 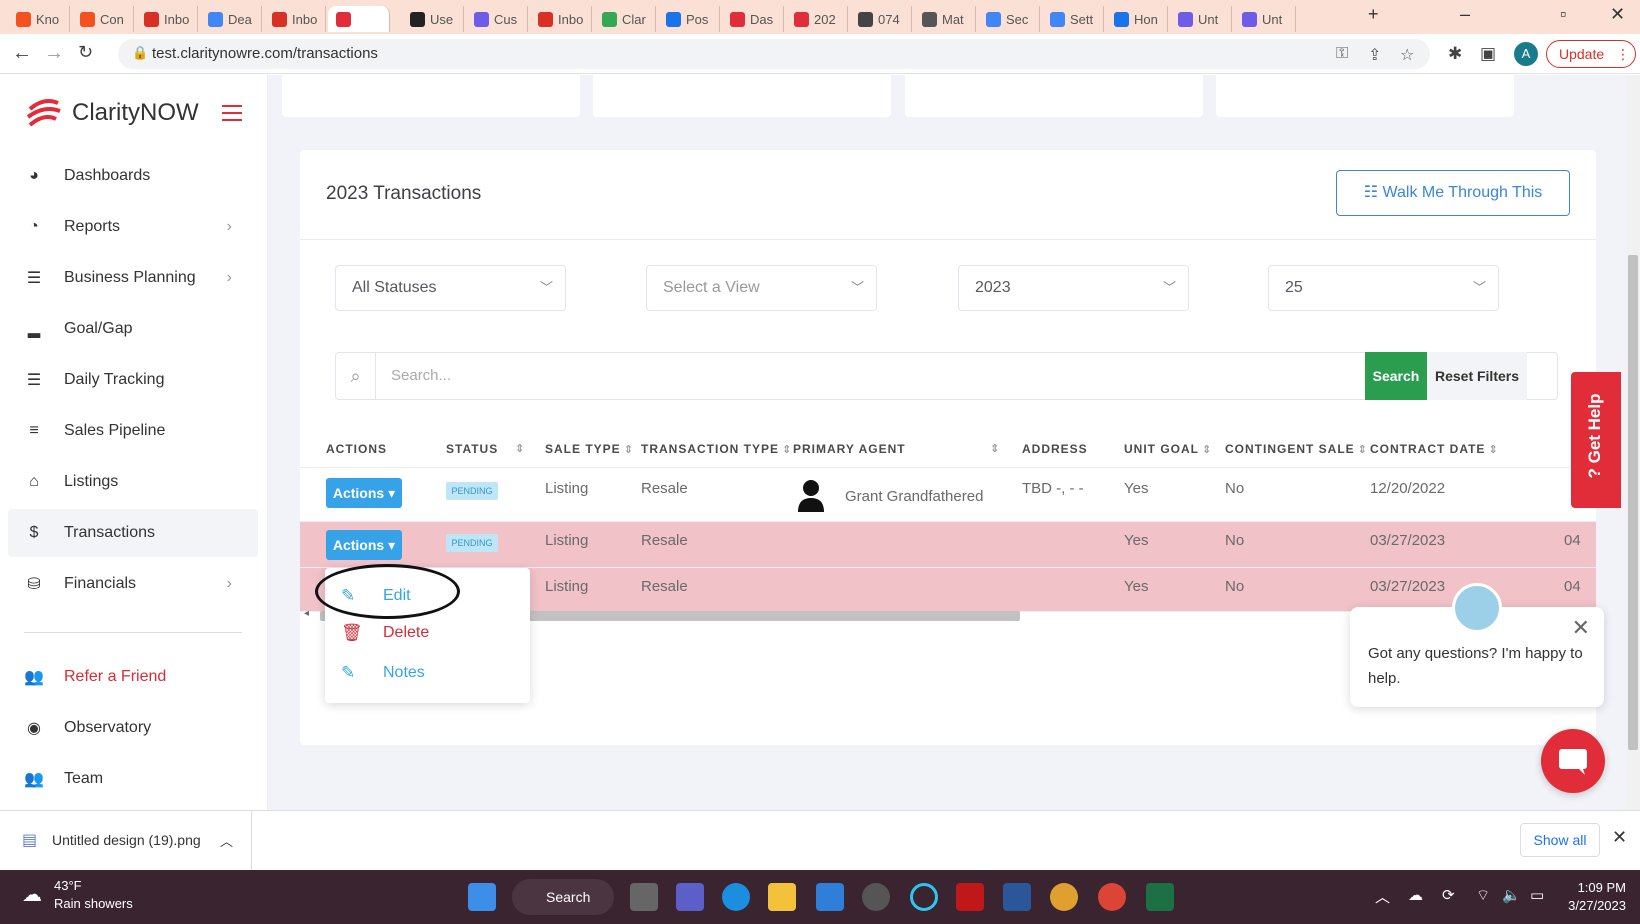 I want to click on extensions-icon: ✱, so click(x=1455, y=54).